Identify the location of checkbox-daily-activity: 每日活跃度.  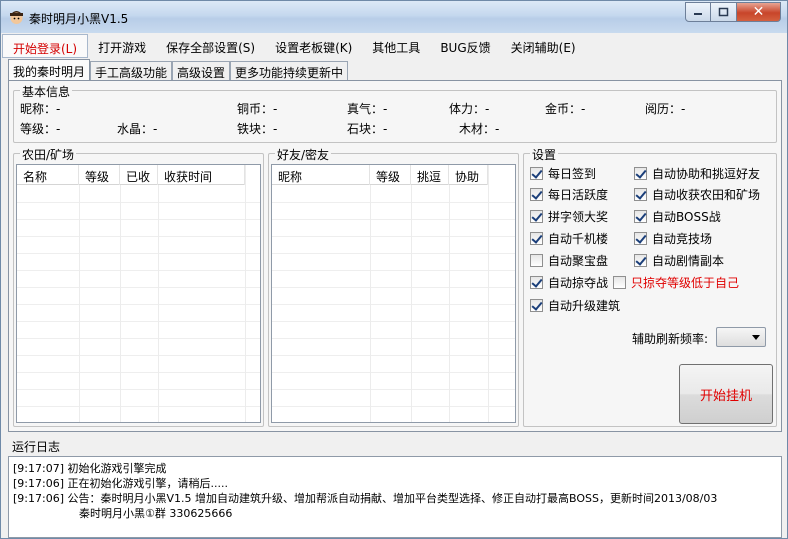
(569, 194).